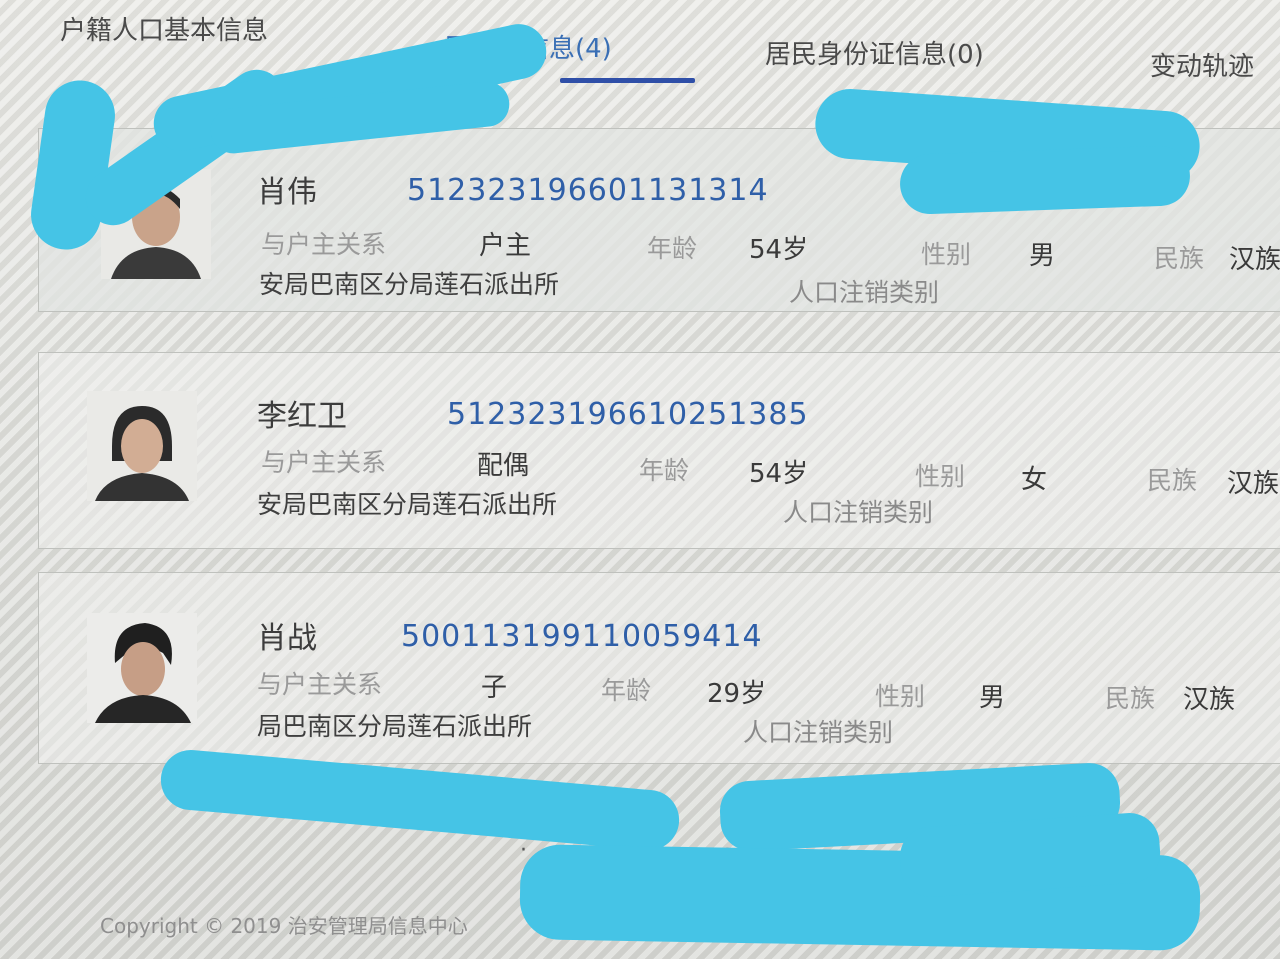  What do you see at coordinates (737, 694) in the screenshot?
I see `age-value: 29岁` at bounding box center [737, 694].